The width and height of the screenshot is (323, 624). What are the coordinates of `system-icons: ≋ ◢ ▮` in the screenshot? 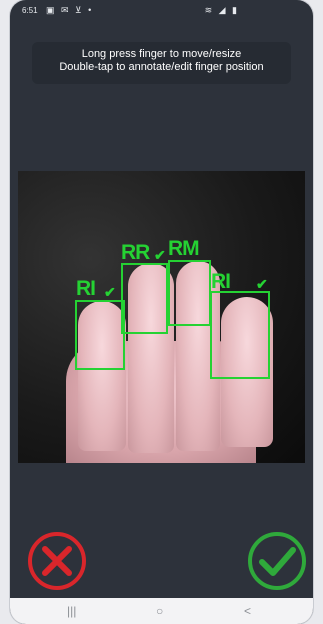 It's located at (221, 10).